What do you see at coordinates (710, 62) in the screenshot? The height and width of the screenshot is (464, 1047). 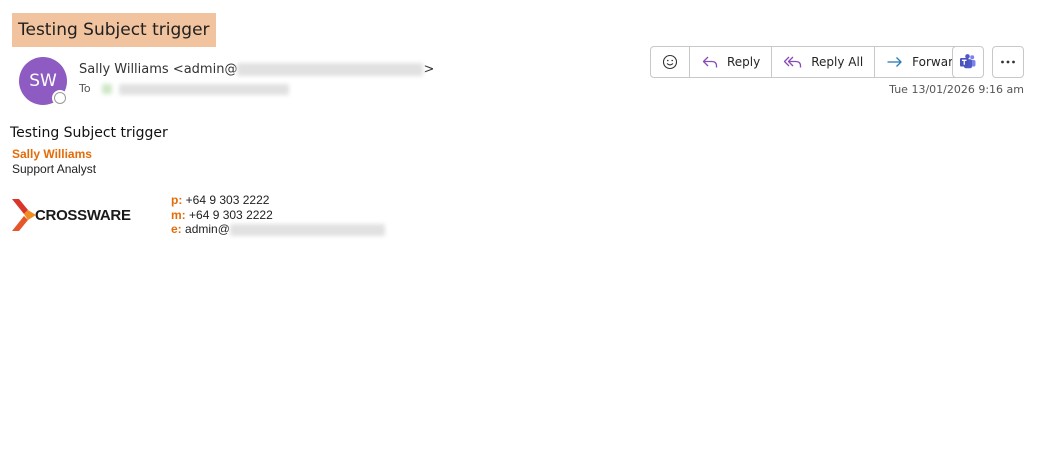 I see `reply-icon` at bounding box center [710, 62].